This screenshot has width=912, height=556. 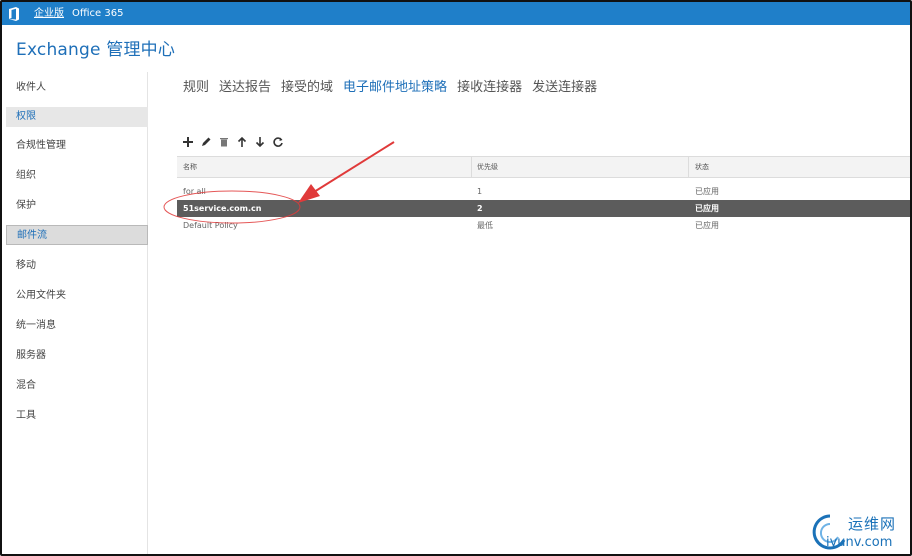 I want to click on table-header: 名称 优先级 状态, so click(x=543, y=167).